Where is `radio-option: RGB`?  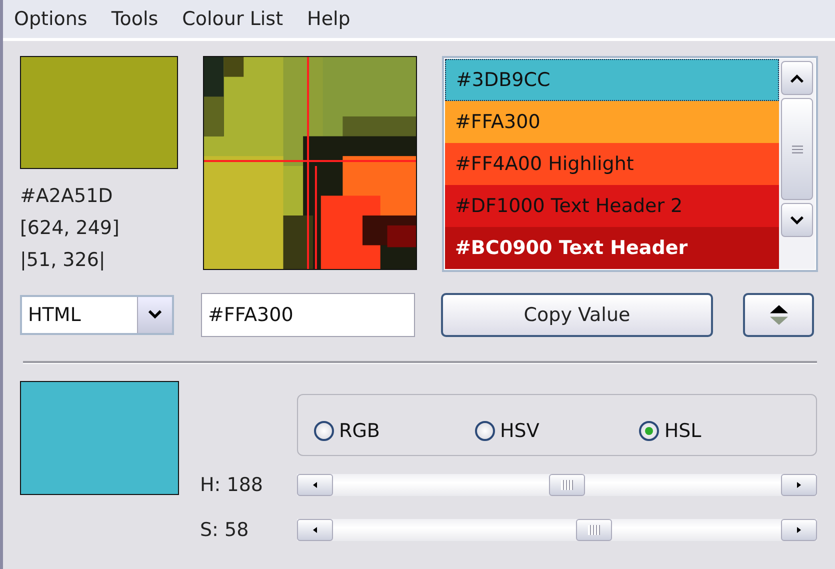
radio-option: RGB is located at coordinates (347, 431).